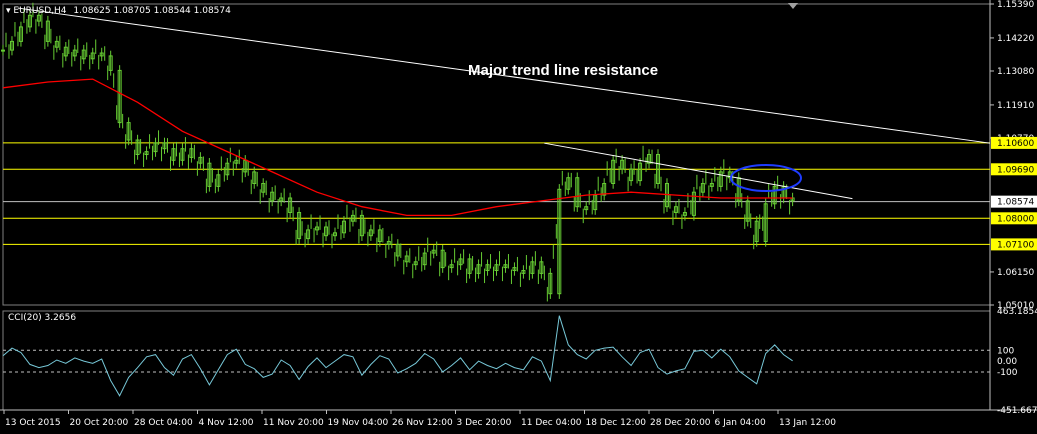 The image size is (1037, 434). What do you see at coordinates (1017, 411) in the screenshot?
I see `cci-tick-label: -451.6679` at bounding box center [1017, 411].